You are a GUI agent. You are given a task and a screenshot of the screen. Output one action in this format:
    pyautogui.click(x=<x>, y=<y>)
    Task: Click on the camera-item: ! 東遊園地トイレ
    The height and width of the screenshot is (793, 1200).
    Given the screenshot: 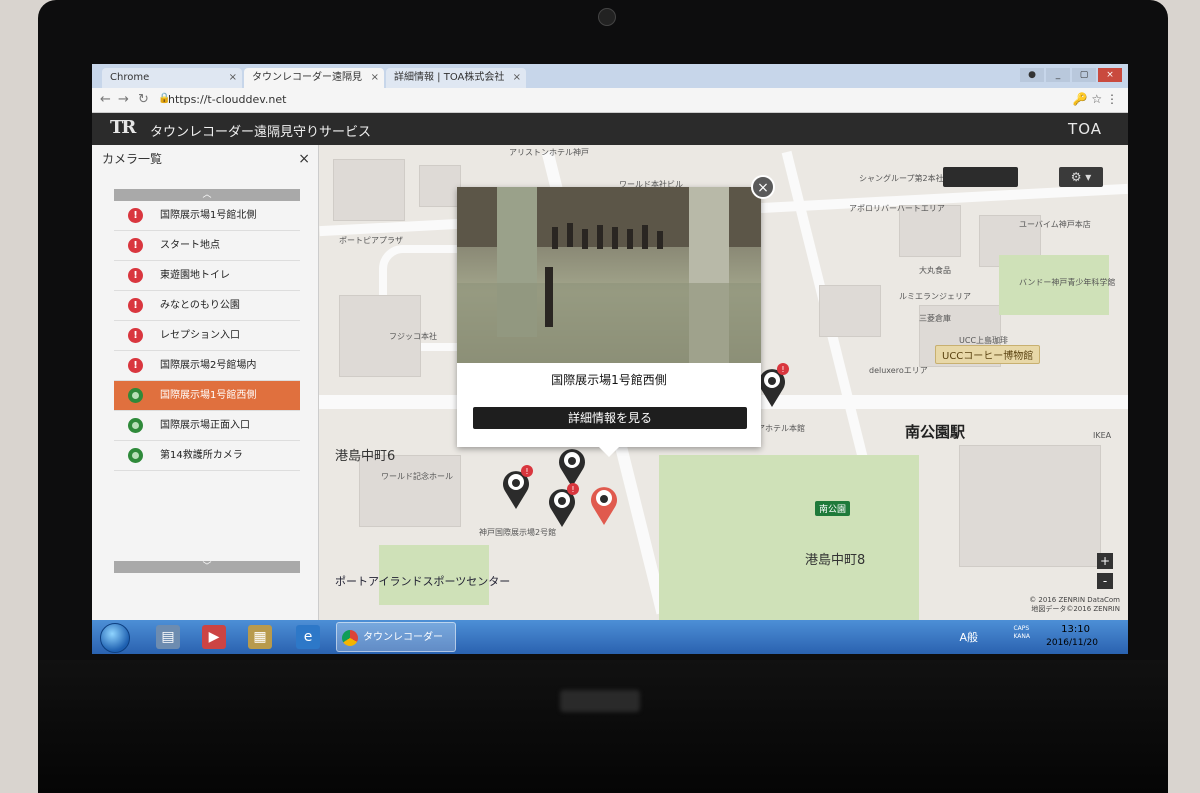 What is the action you would take?
    pyautogui.click(x=207, y=276)
    